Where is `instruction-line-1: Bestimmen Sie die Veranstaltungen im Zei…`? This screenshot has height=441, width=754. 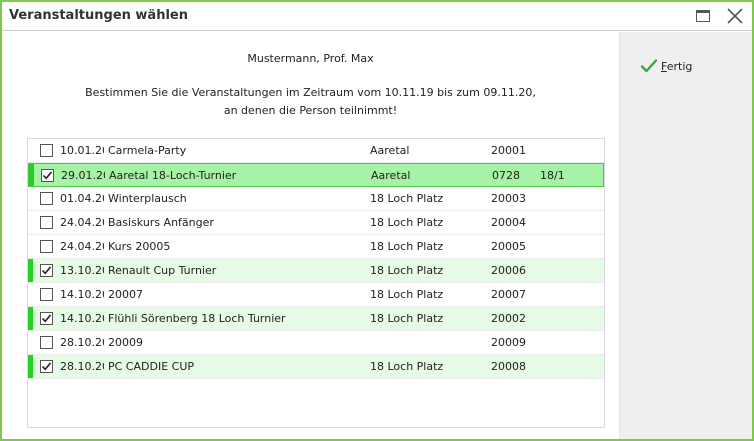
instruction-line-1: Bestimmen Sie die Veranstaltungen im Zei… is located at coordinates (310, 92).